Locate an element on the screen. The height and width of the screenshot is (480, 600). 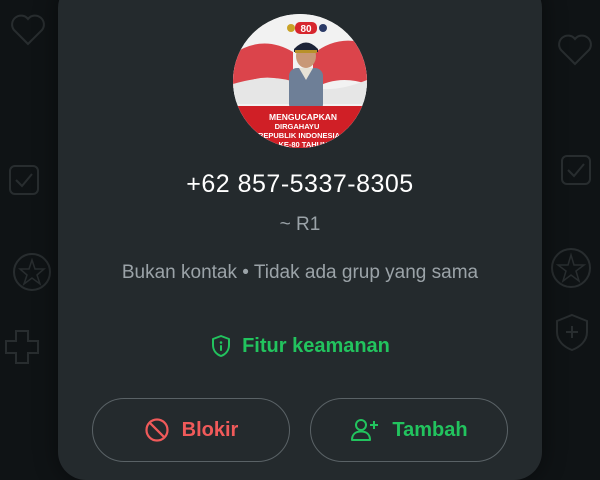
block-button-label: Blokir is located at coordinates (210, 429).